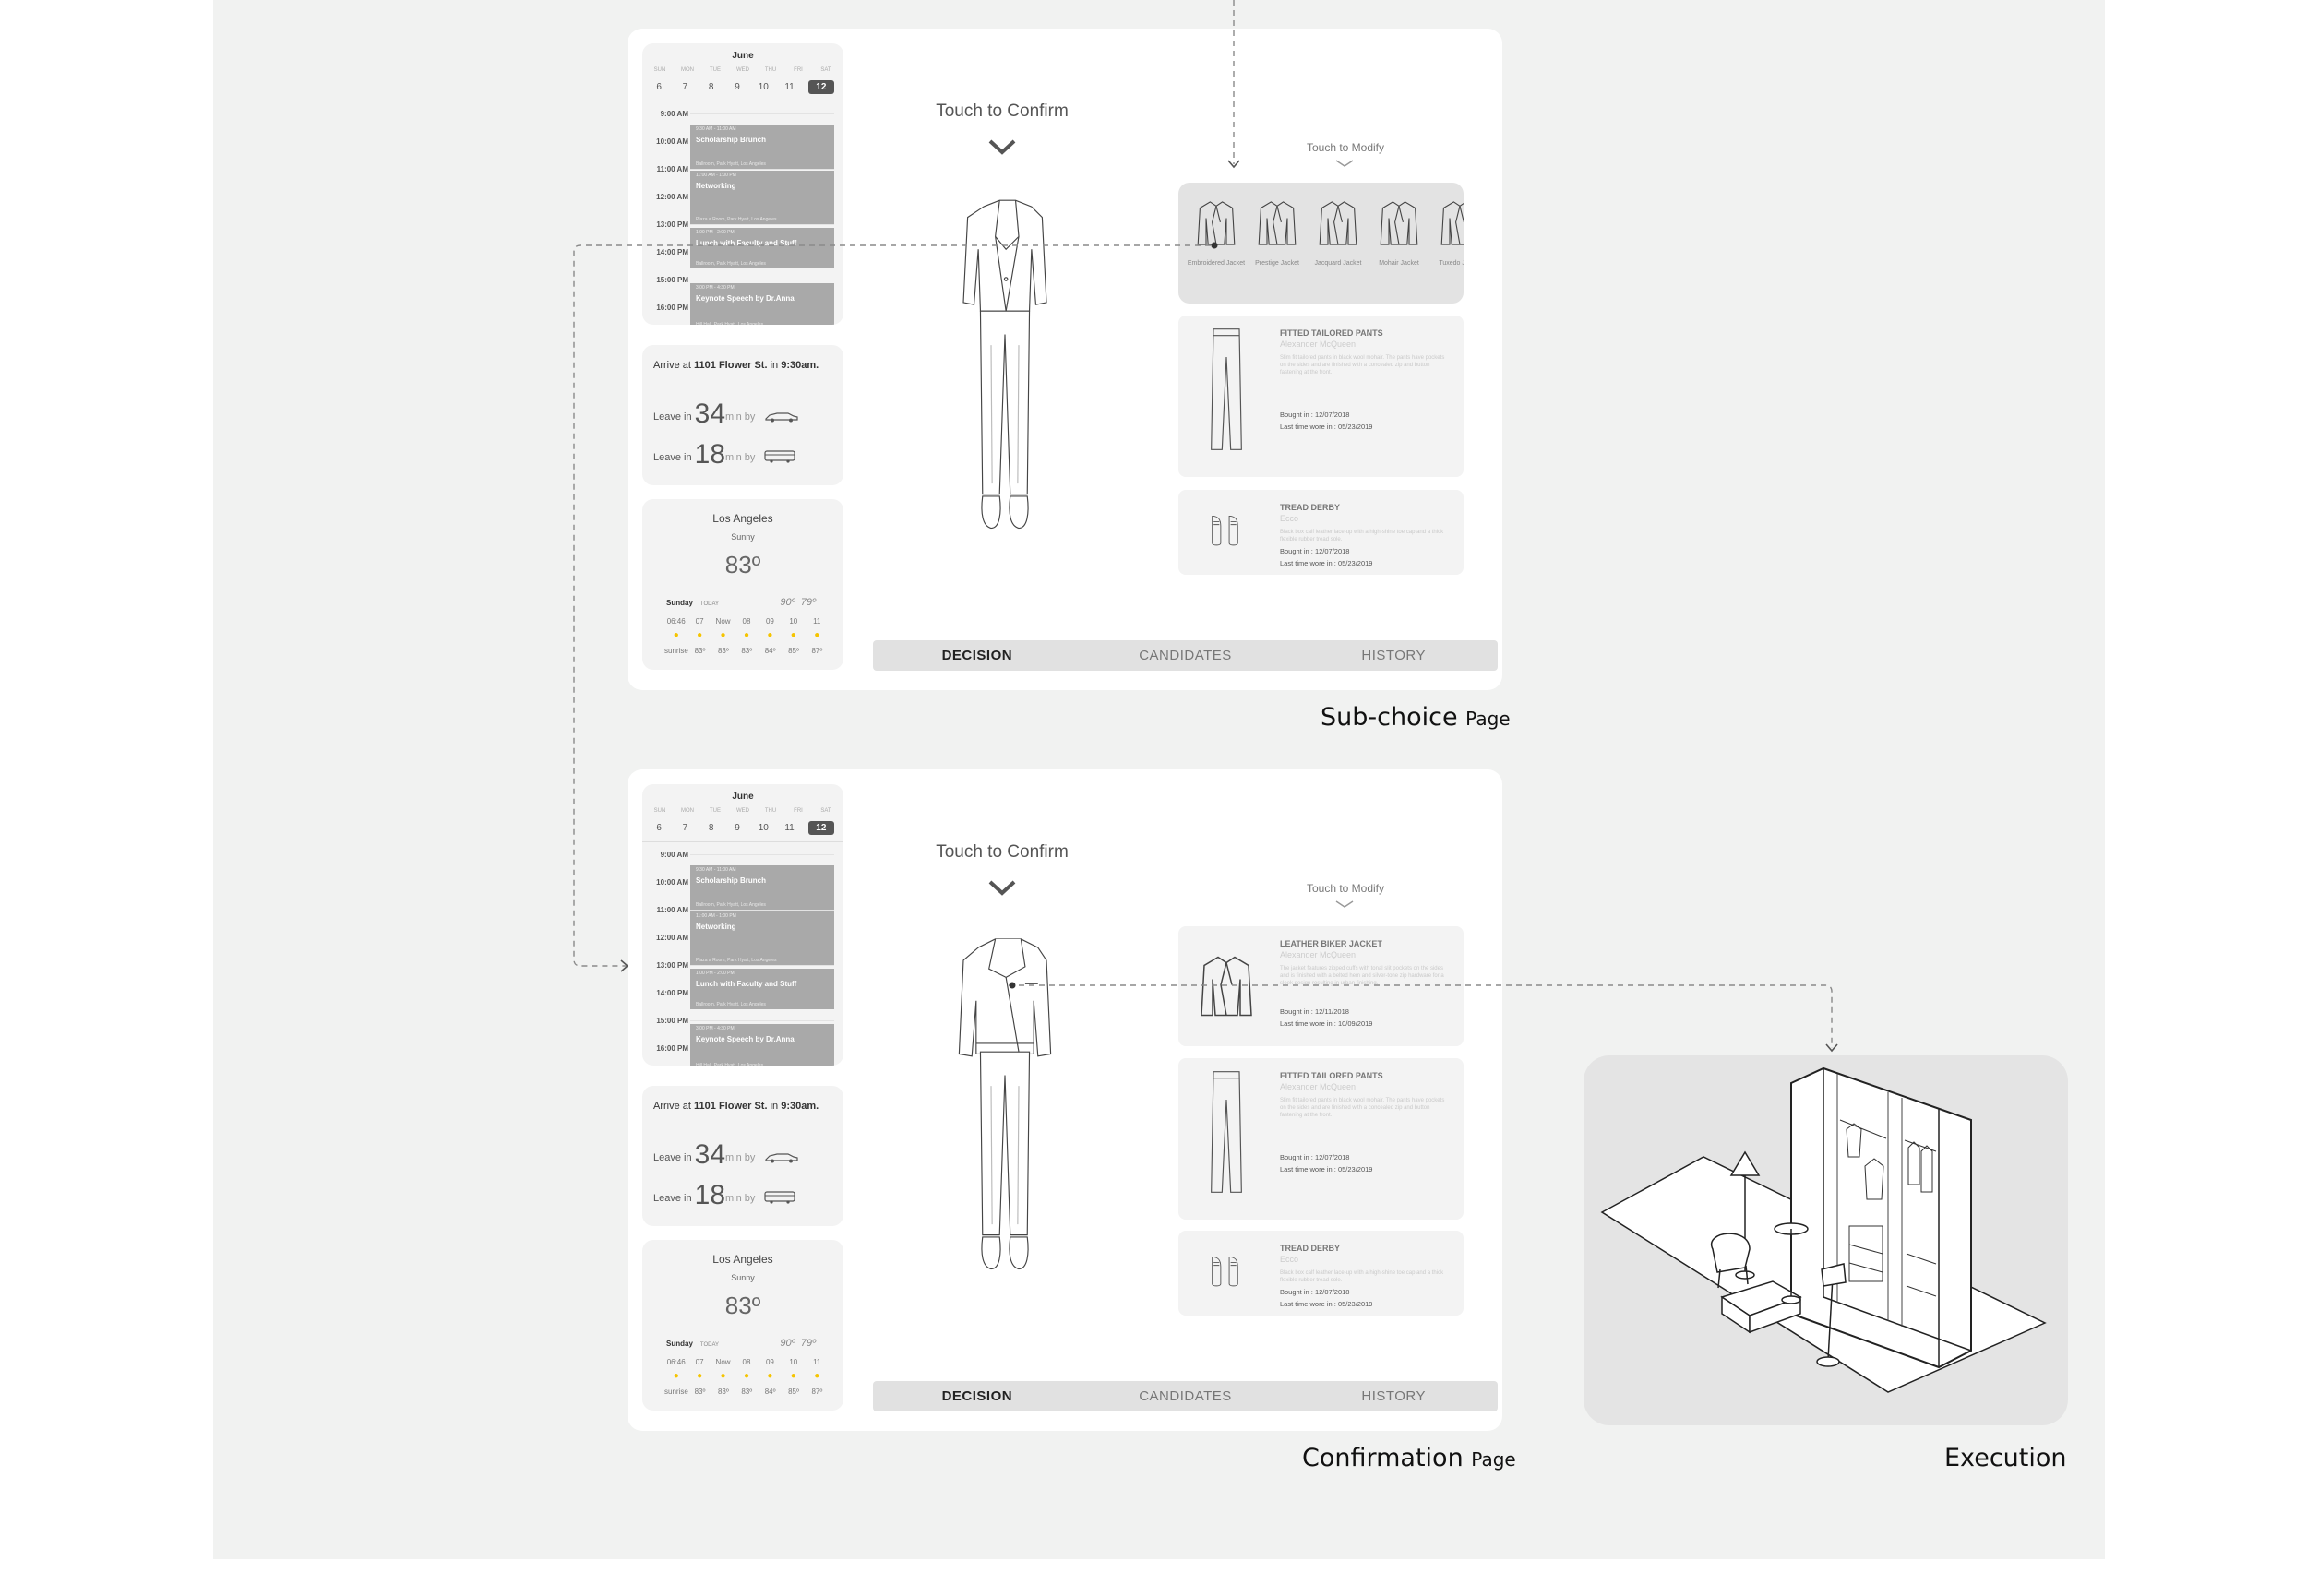  What do you see at coordinates (736, 365) in the screenshot?
I see `arrival-info: Arrive at 1101 Flower St. in 9:30am.` at bounding box center [736, 365].